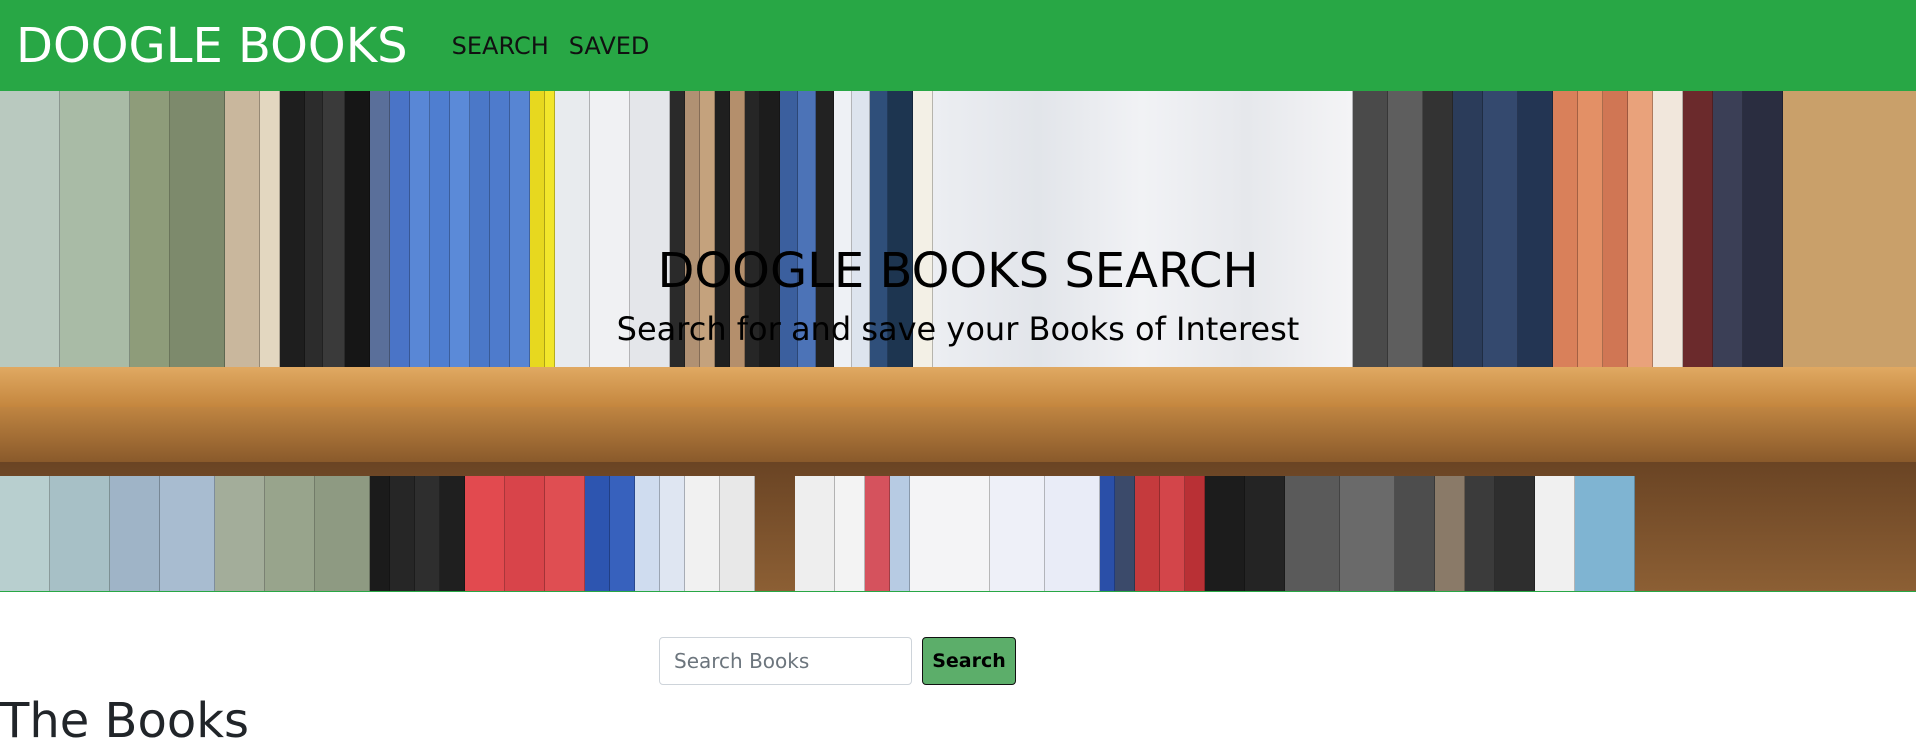 The width and height of the screenshot is (1916, 749). I want to click on search-form: Search, so click(837, 661).